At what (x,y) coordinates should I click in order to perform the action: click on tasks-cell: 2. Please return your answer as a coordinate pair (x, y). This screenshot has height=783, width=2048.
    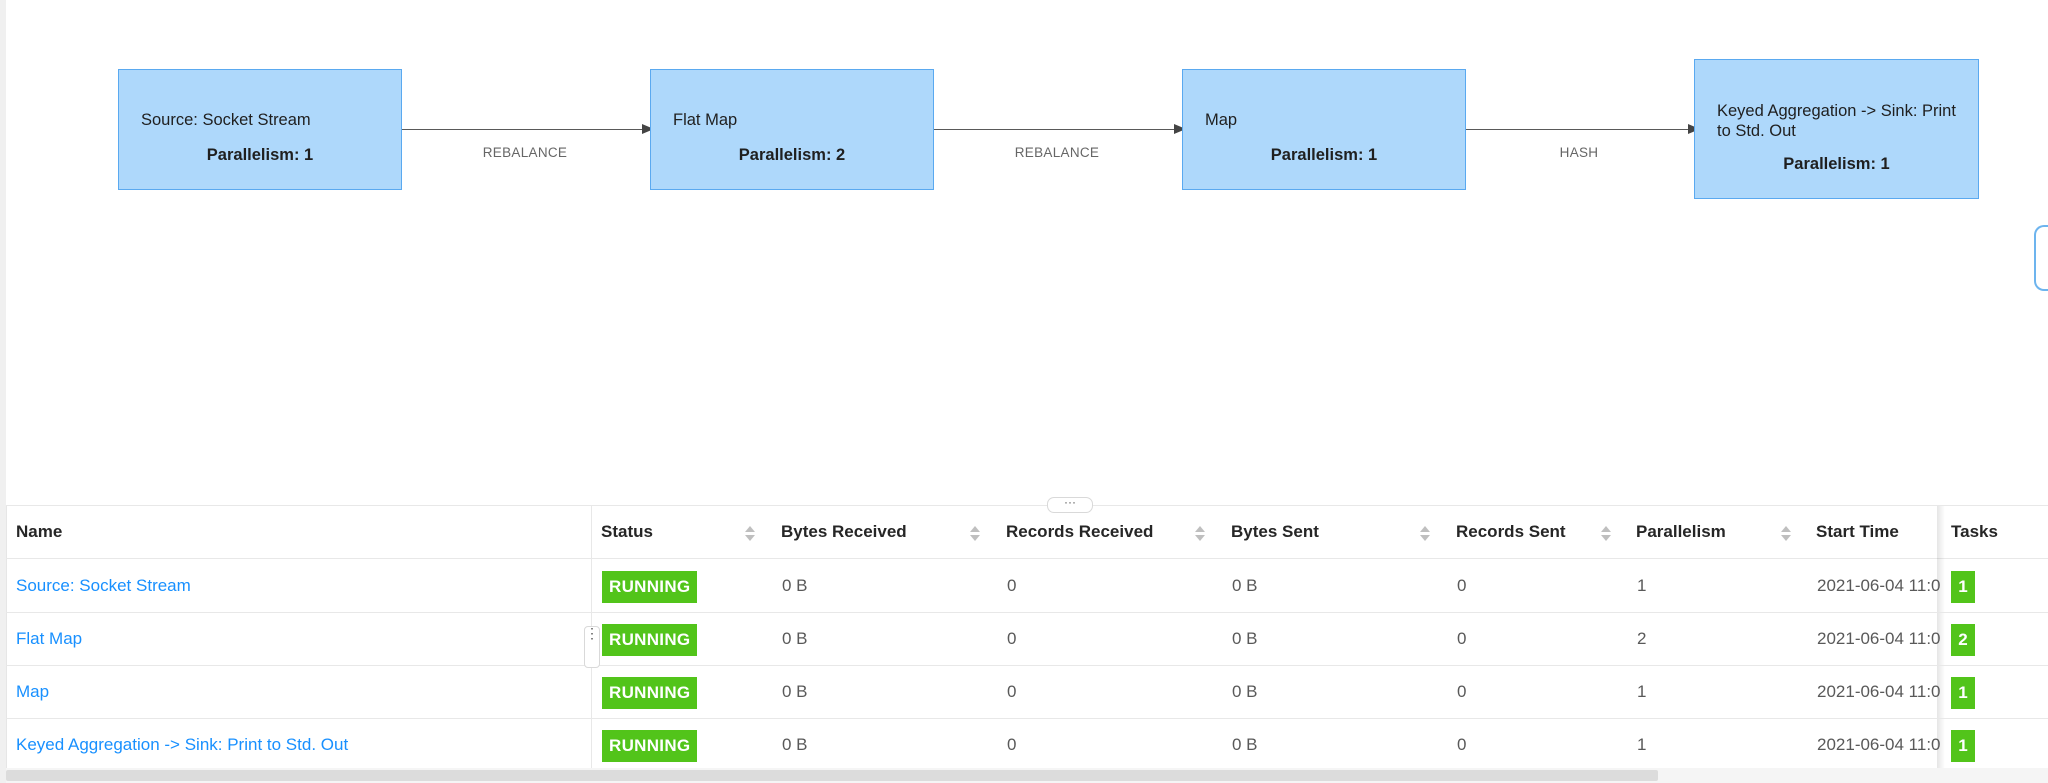
    Looking at the image, I should click on (1963, 638).